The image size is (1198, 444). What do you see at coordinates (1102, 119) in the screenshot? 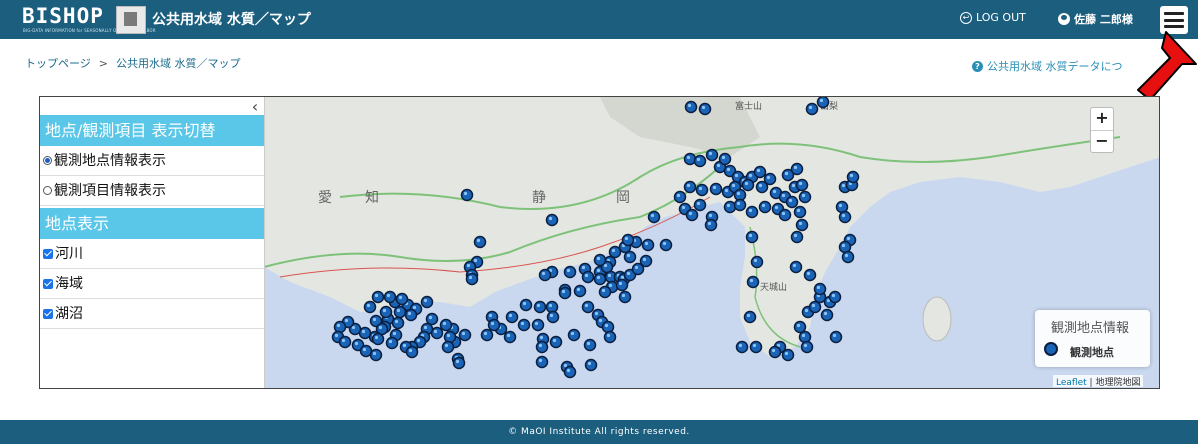
I see `zoom-in-button: +` at bounding box center [1102, 119].